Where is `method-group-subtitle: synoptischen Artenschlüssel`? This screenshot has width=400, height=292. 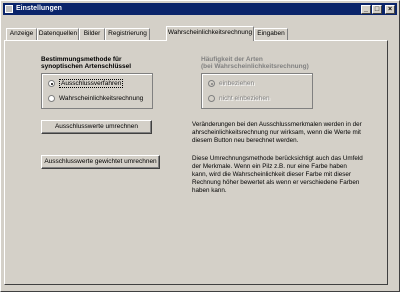 method-group-subtitle: synoptischen Artenschlüssel is located at coordinates (86, 66).